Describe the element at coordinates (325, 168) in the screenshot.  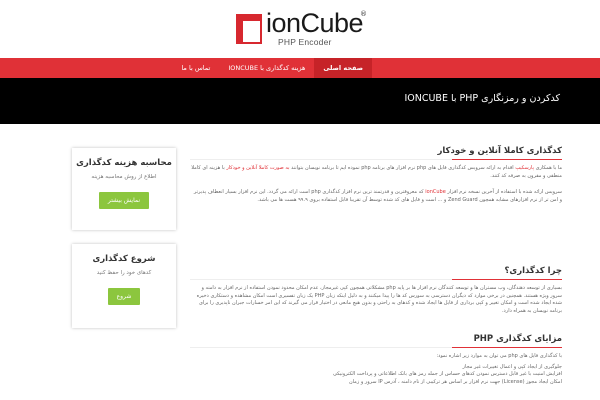
I see `text: نموده ایم تا برنامه نویسان بتوانند` at that location.